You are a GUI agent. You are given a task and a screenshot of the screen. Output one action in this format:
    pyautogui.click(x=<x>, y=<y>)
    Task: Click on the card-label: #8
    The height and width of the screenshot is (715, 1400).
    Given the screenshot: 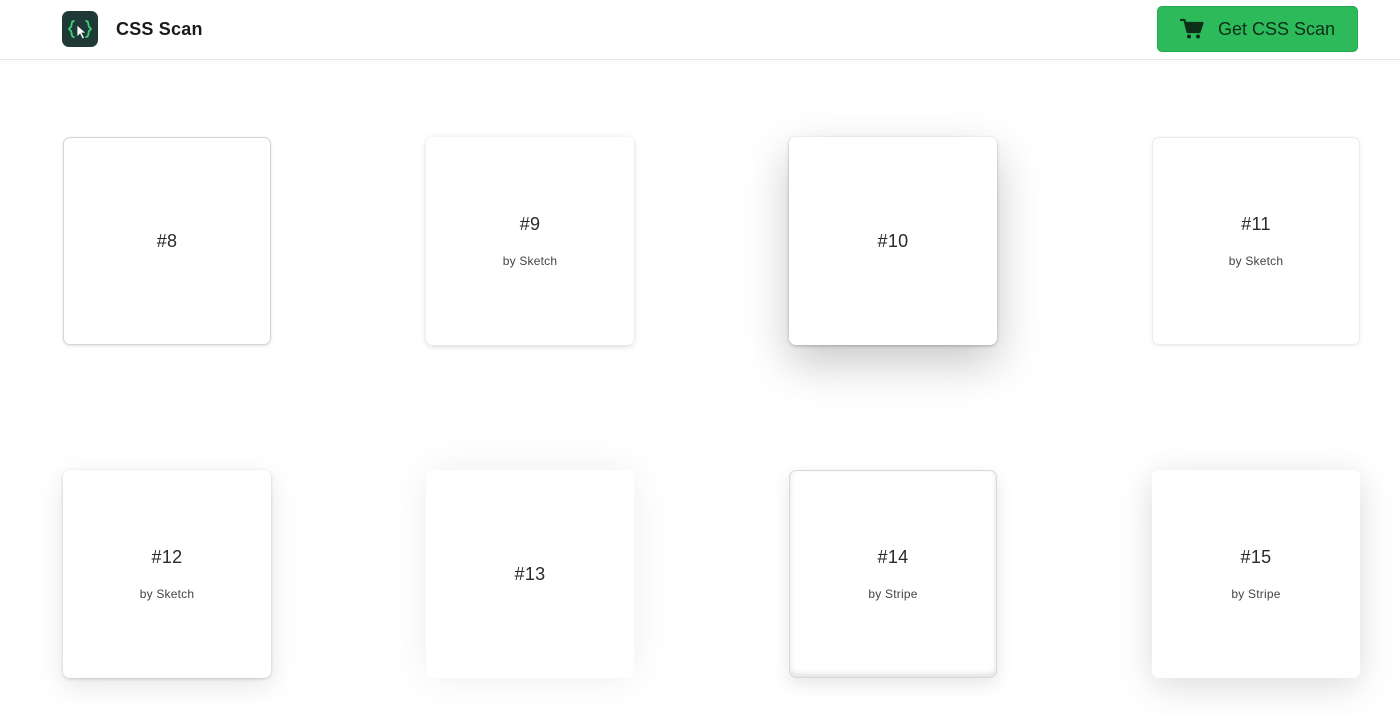 What is the action you would take?
    pyautogui.click(x=167, y=240)
    